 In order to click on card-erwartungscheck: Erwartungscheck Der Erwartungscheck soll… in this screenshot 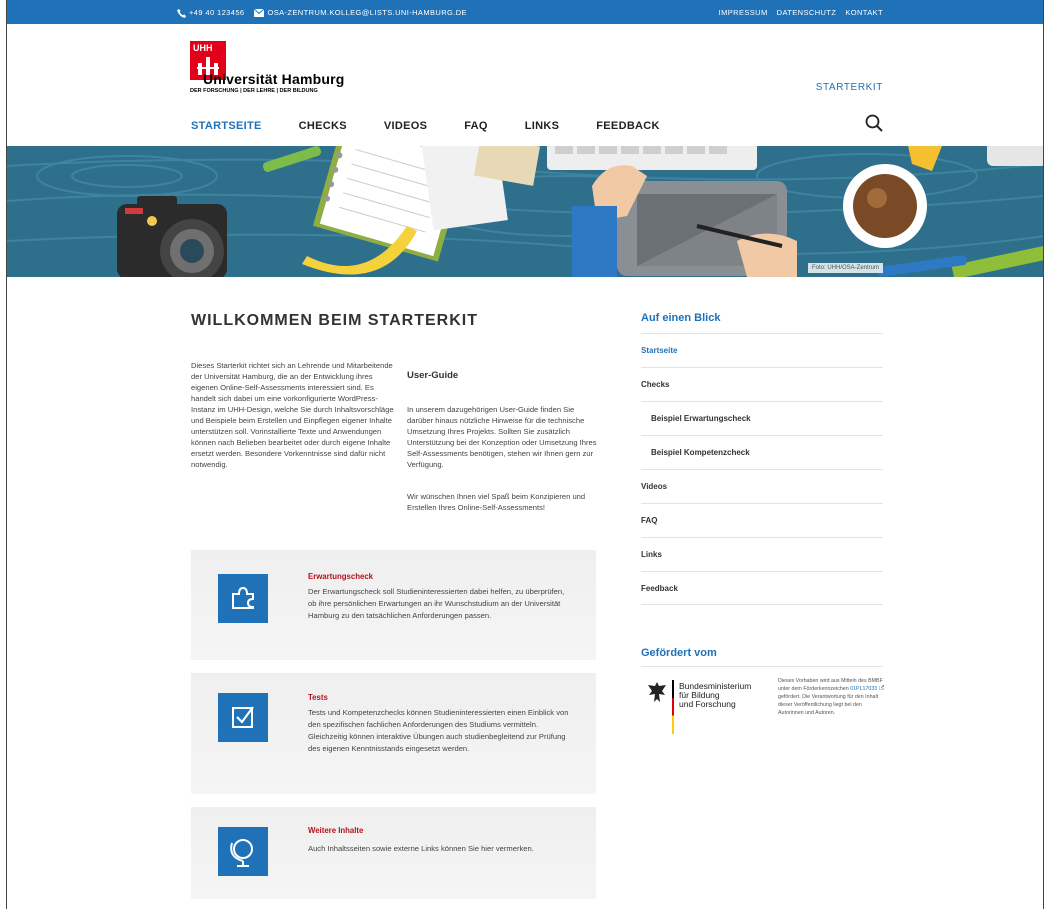, I will do `click(393, 605)`.